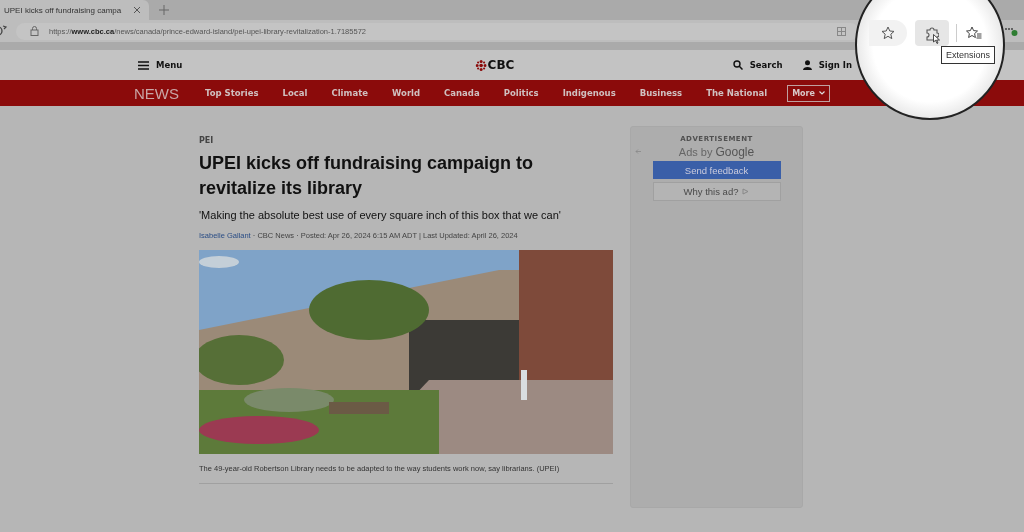  Describe the element at coordinates (936, 39) in the screenshot. I see `cursor-icon` at that location.